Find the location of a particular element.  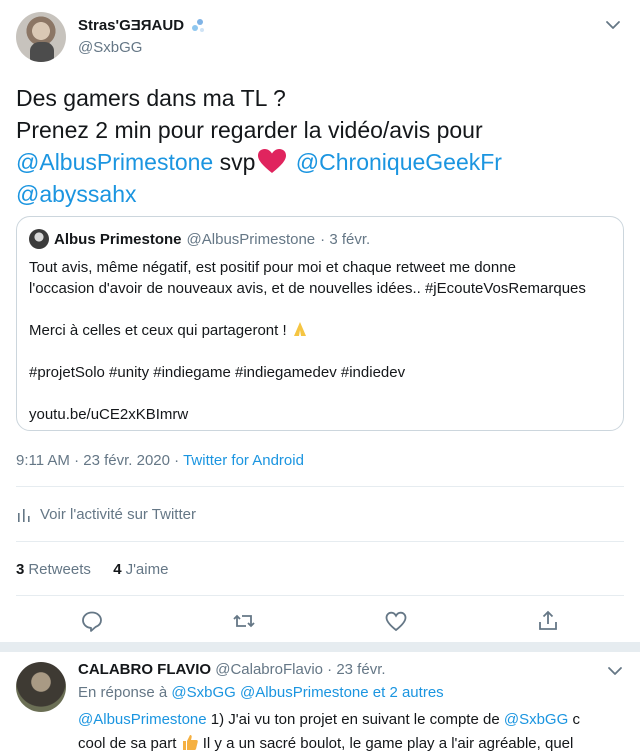

quoted-text-line: Merci à celles et ceux qui partageront ! is located at coordinates (324, 330).